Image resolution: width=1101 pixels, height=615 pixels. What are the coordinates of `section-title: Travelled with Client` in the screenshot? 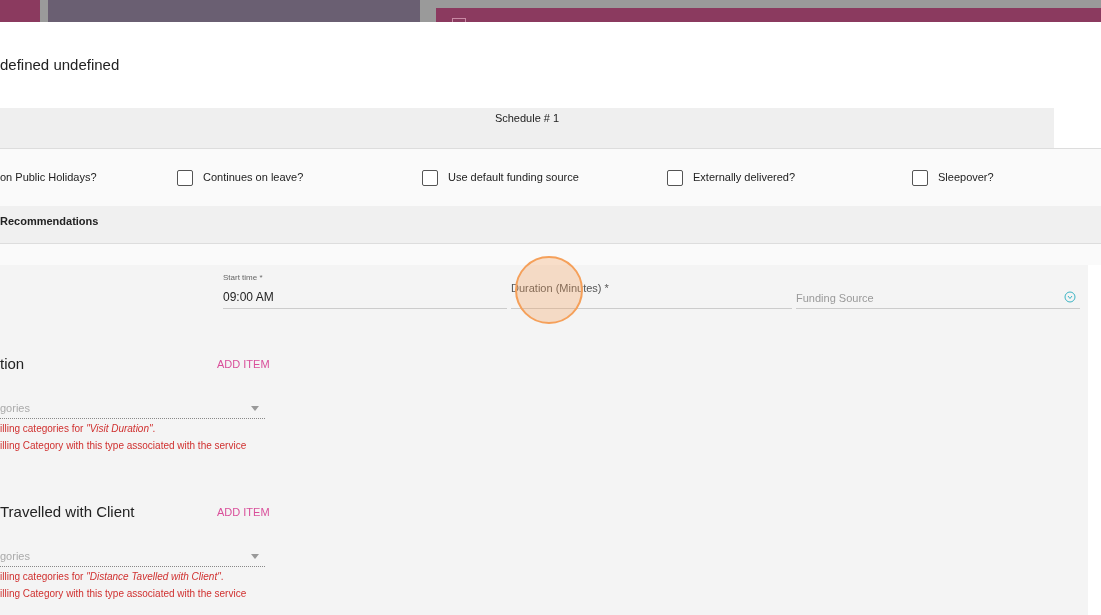 It's located at (68, 511).